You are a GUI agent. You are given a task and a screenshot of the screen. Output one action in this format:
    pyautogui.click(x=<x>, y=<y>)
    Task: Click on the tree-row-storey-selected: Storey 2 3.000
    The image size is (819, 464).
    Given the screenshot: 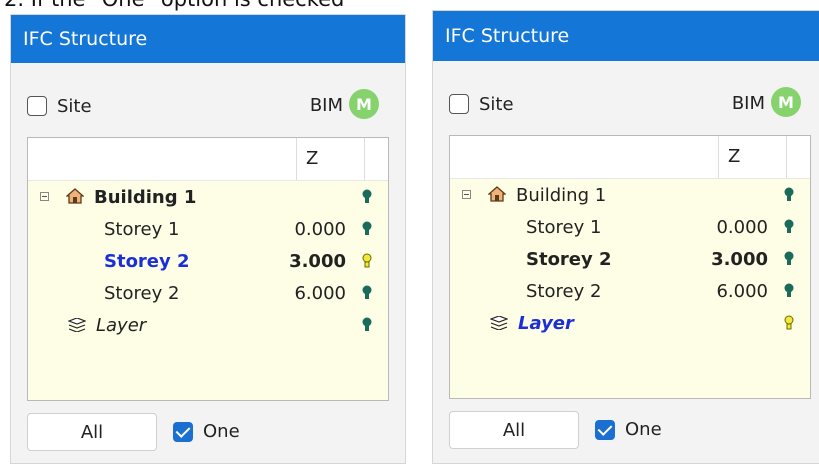 What is the action you would take?
    pyautogui.click(x=208, y=262)
    